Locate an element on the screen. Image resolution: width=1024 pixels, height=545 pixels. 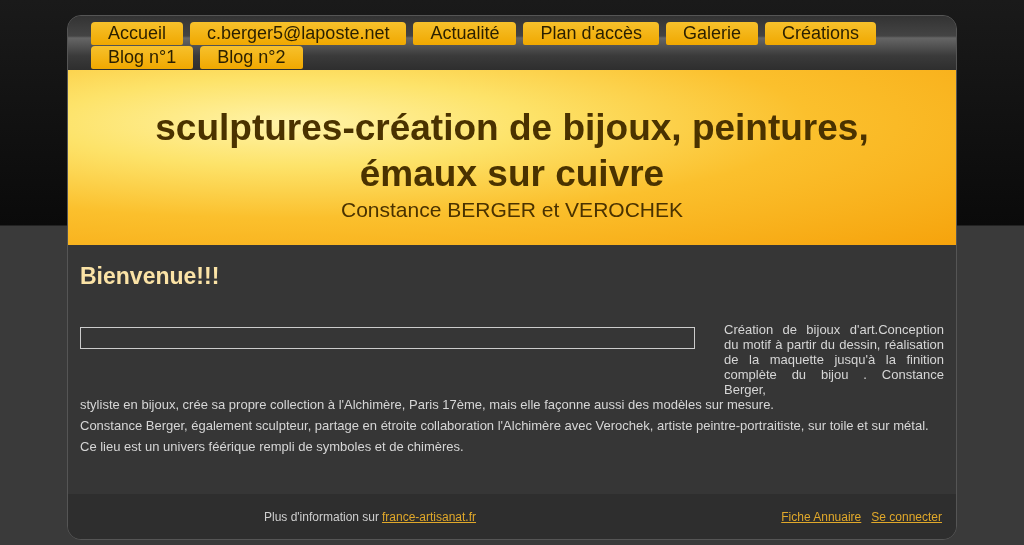
site-title: sculptures-création de bijoux, peintures, émaux sur cuivre is located at coordinates (512, 150).